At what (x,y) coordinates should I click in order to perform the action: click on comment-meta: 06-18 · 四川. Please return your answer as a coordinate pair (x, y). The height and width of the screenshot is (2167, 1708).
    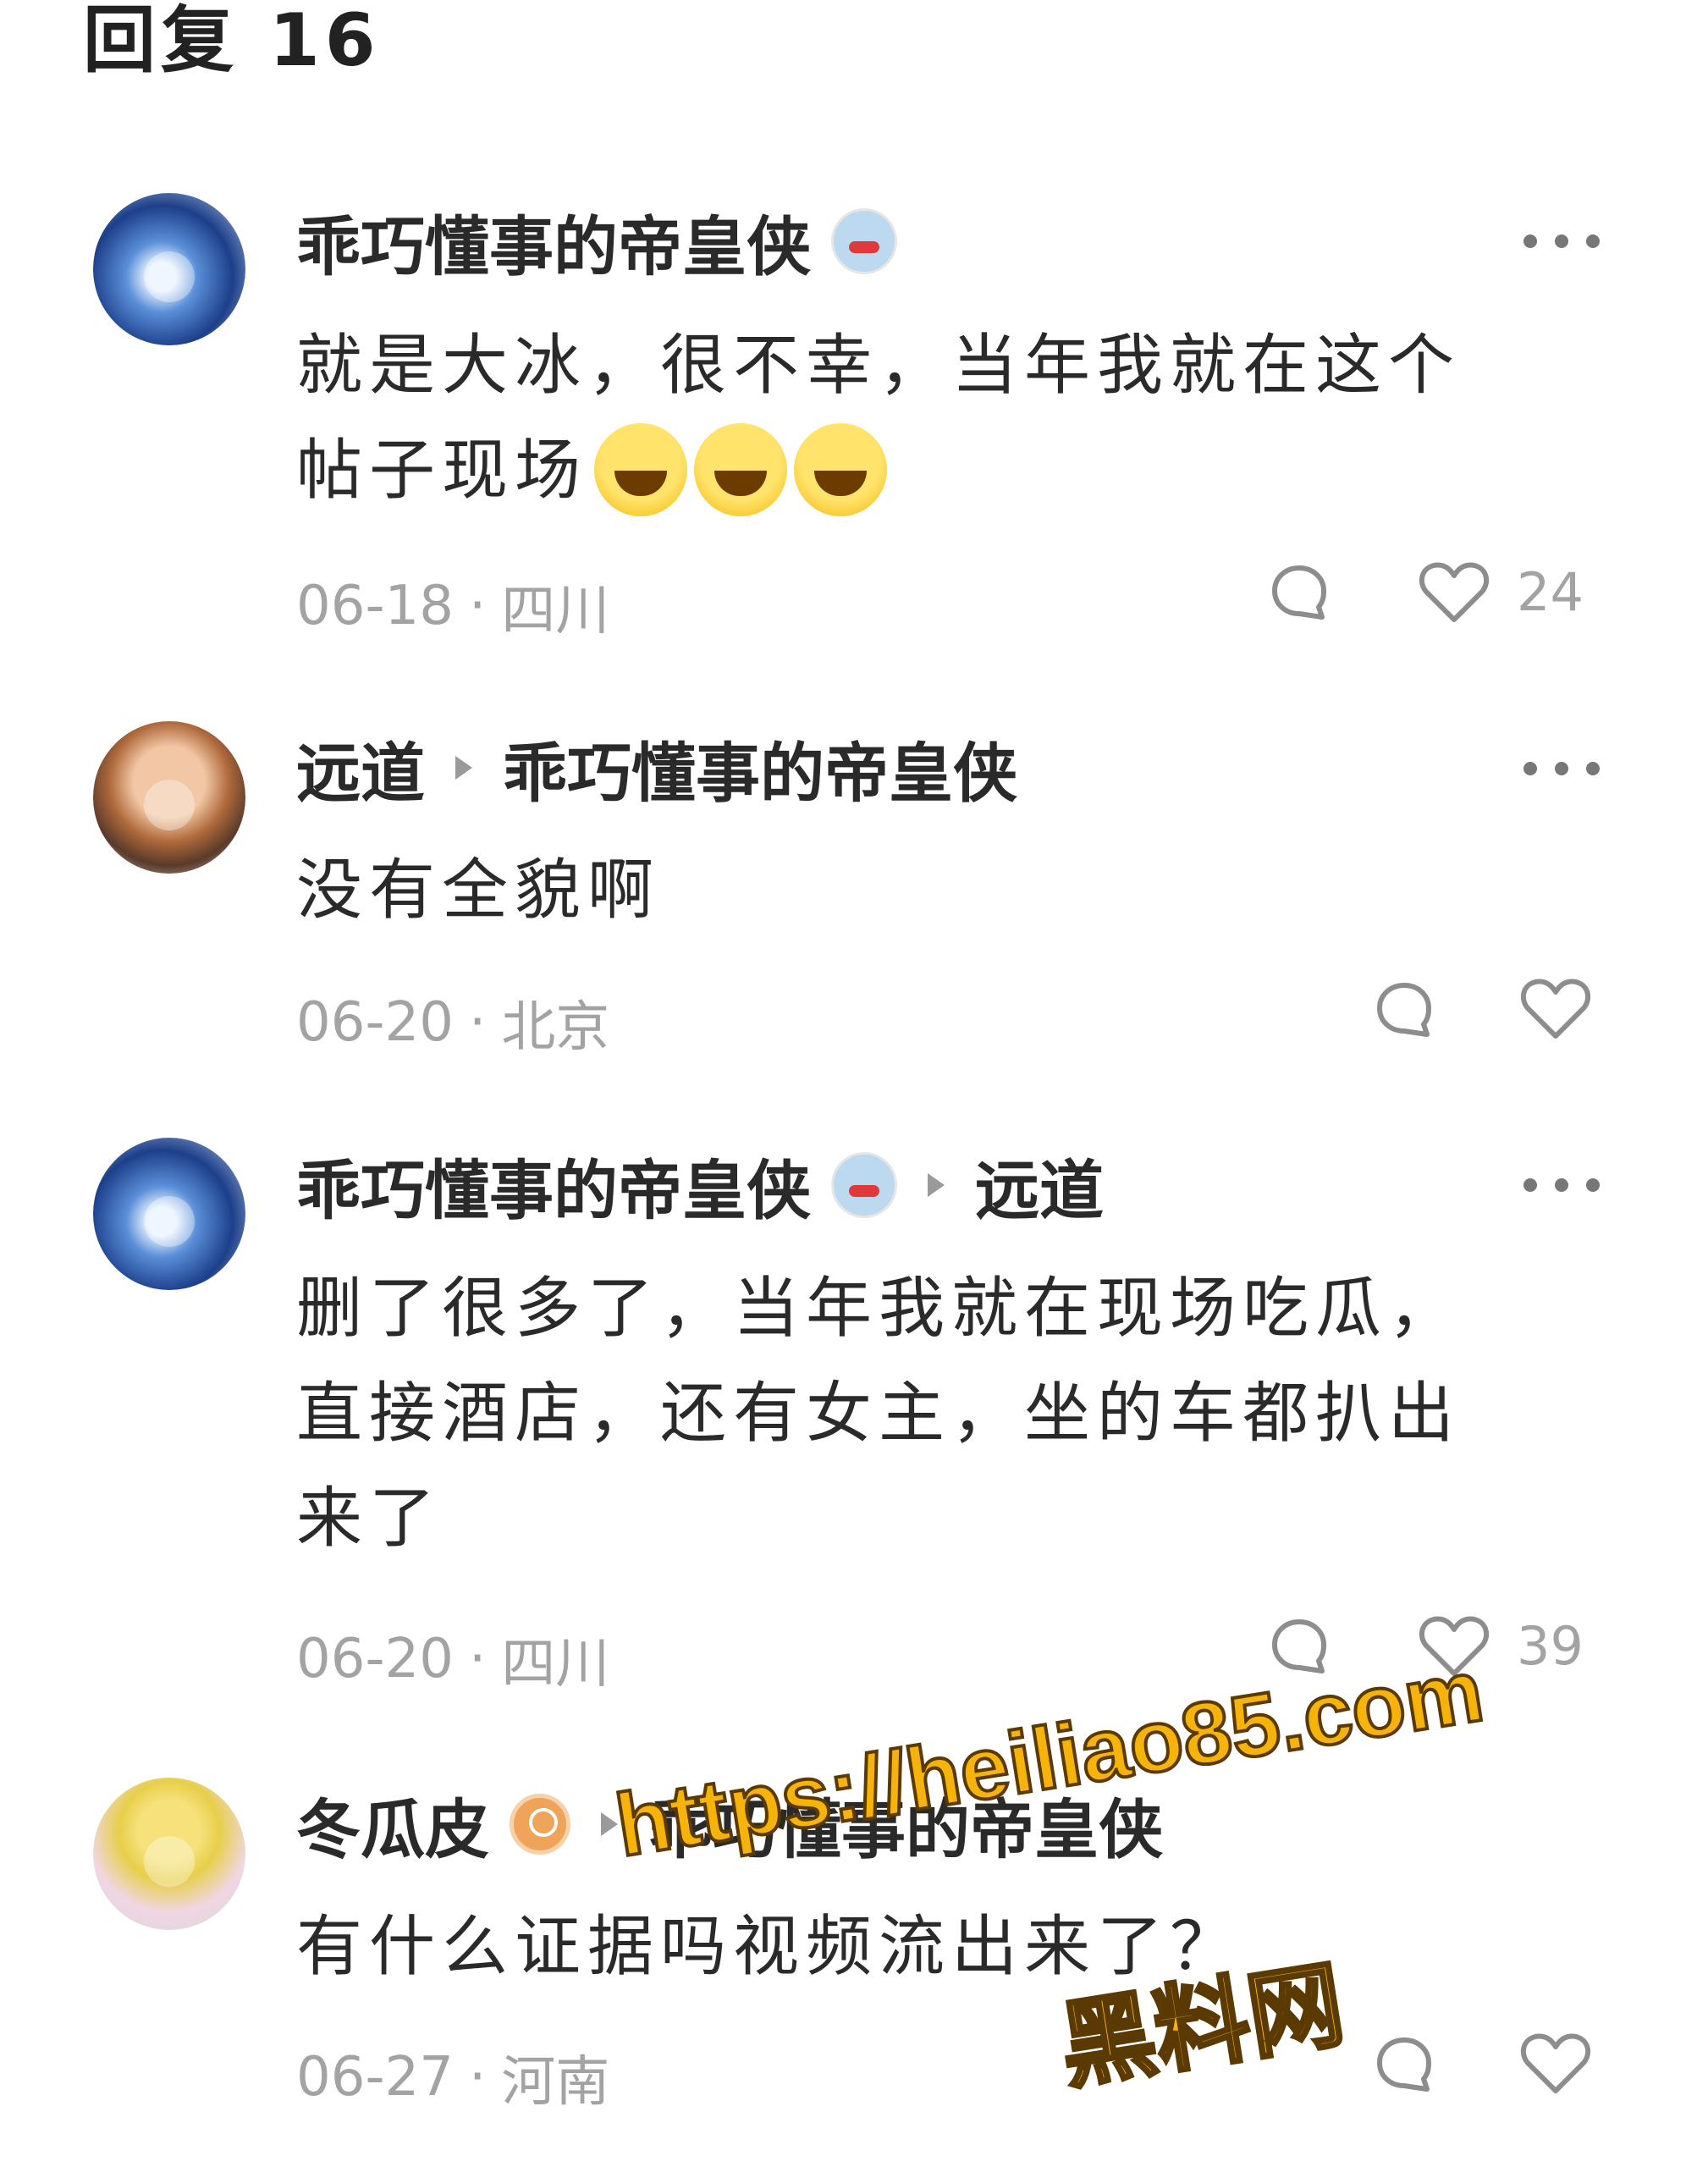
    Looking at the image, I should click on (453, 607).